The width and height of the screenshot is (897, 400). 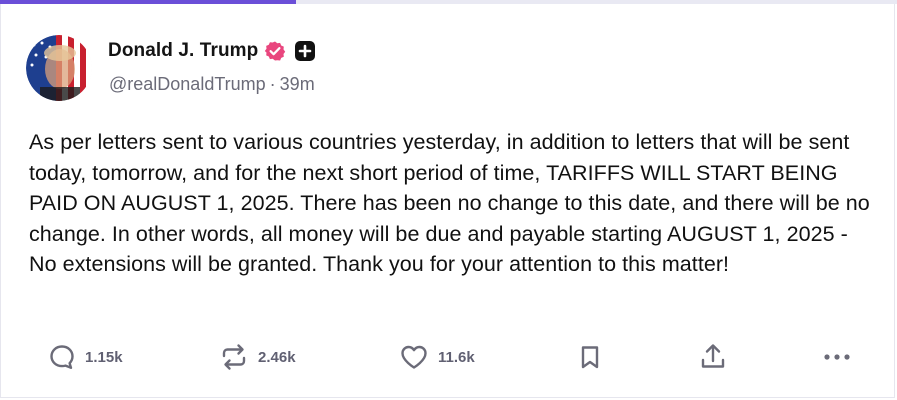 What do you see at coordinates (305, 51) in the screenshot?
I see `plus-square-icon` at bounding box center [305, 51].